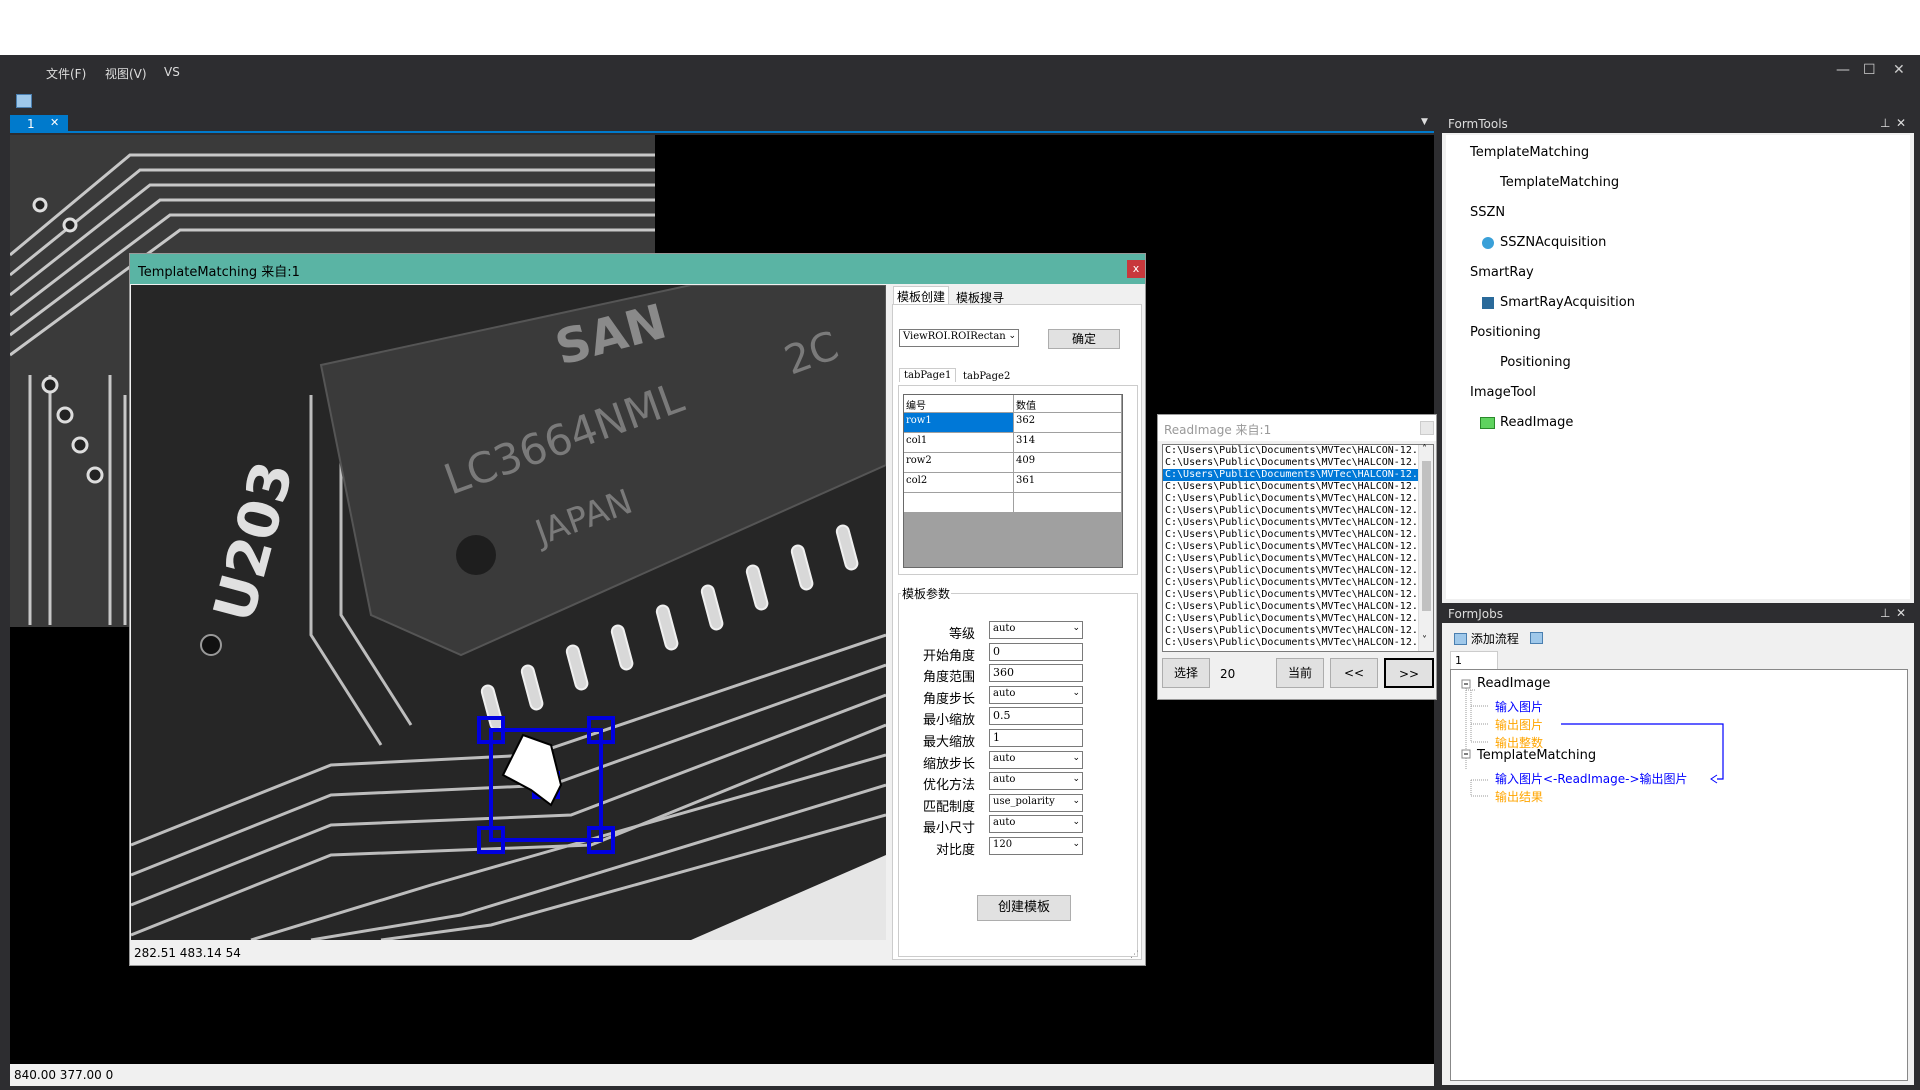  Describe the element at coordinates (1843, 70) in the screenshot. I see `minimize-icon: —` at that location.